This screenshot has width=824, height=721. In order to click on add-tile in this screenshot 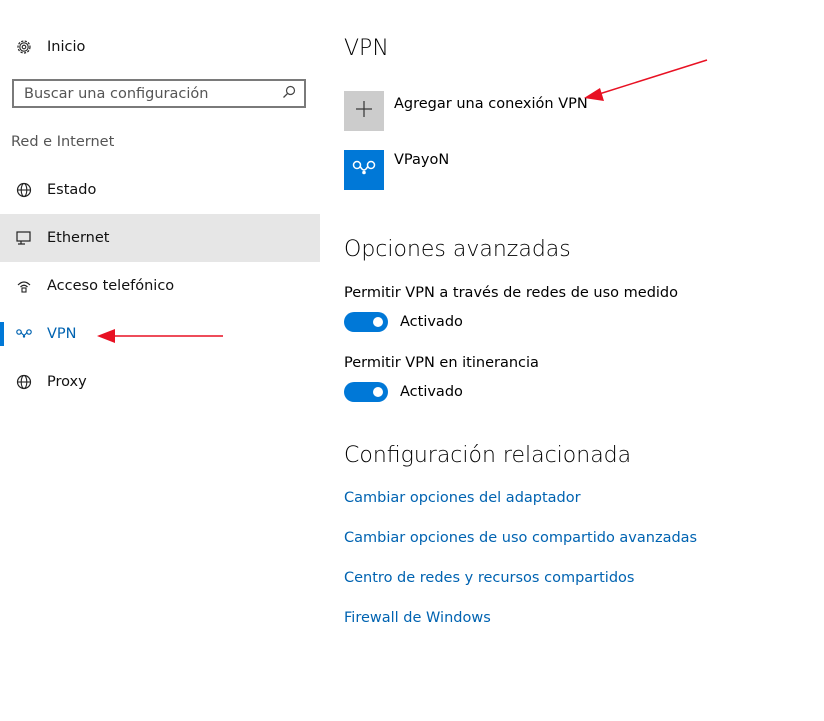, I will do `click(364, 111)`.